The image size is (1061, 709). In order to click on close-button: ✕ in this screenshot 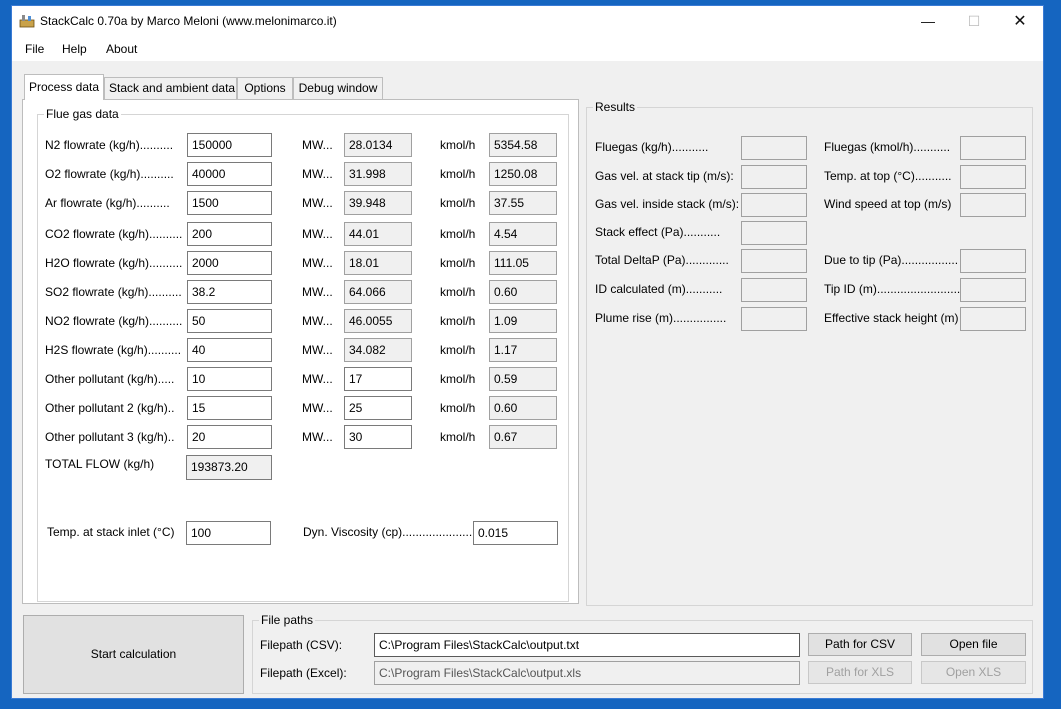, I will do `click(1020, 21)`.